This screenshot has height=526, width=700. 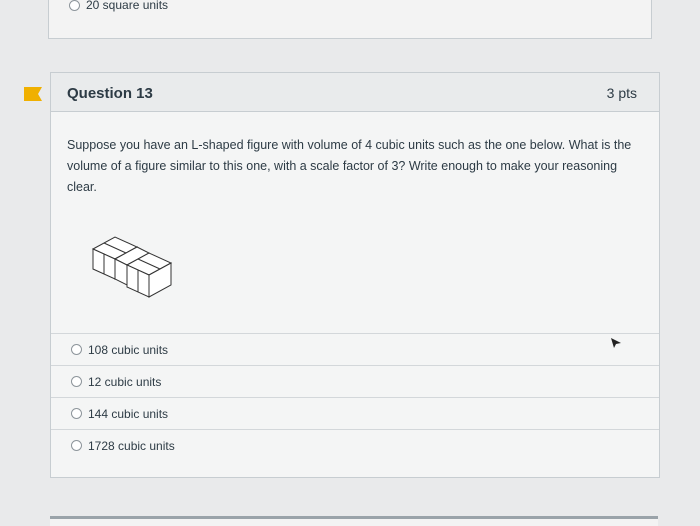 What do you see at coordinates (355, 381) in the screenshot?
I see `answer-option: 12 cubic units` at bounding box center [355, 381].